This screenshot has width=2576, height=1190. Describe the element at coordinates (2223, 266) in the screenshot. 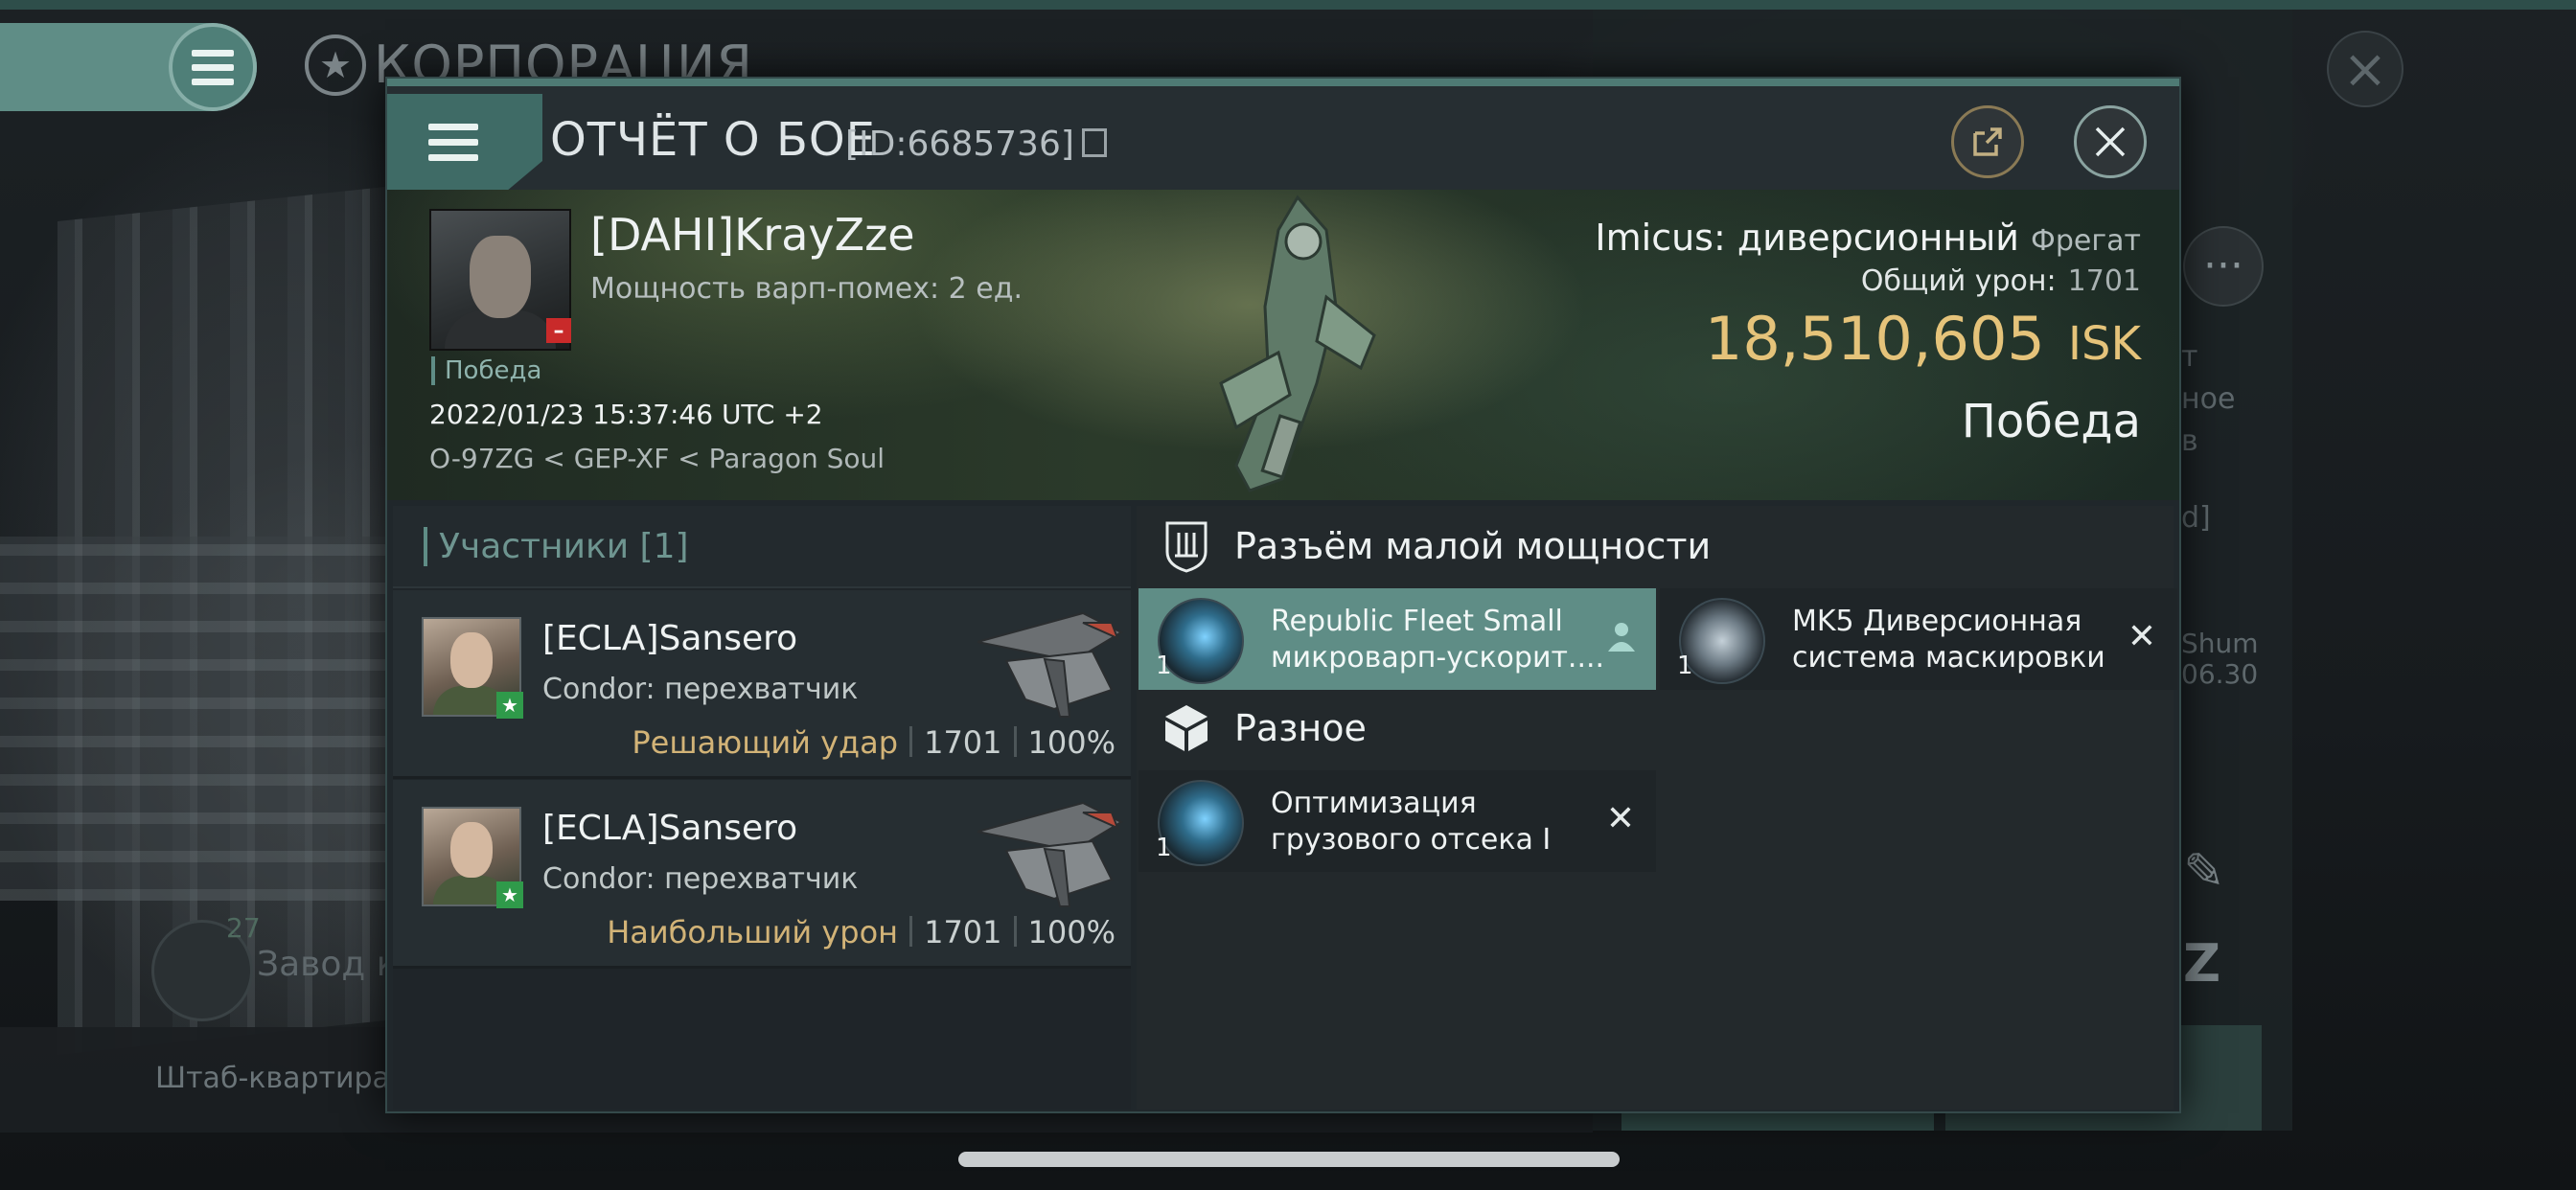

I see `more-options-icon: ···` at that location.